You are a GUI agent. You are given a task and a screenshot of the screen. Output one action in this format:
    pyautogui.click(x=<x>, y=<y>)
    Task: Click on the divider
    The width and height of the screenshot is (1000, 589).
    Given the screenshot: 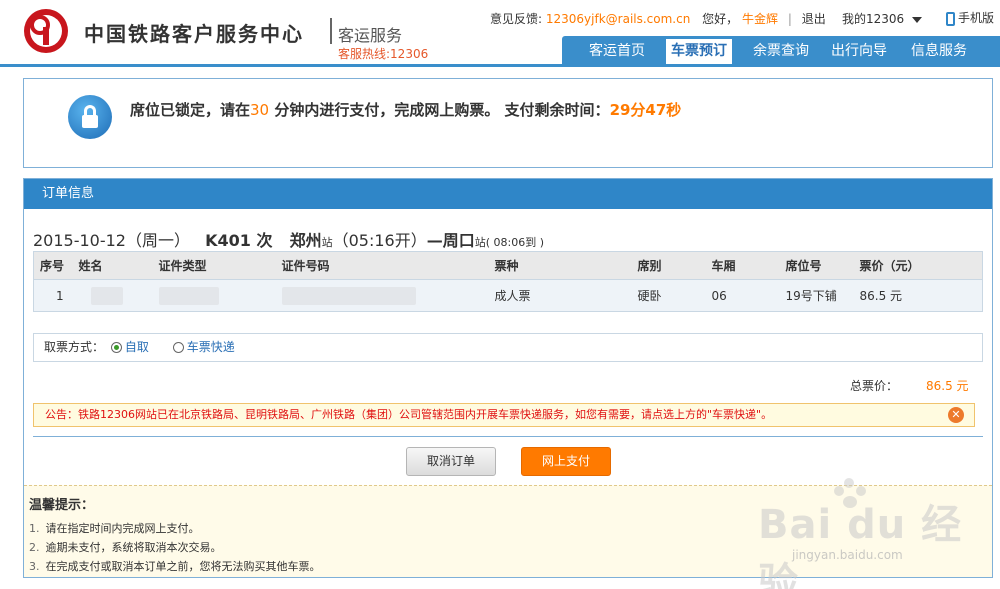 What is the action you would take?
    pyautogui.click(x=508, y=436)
    